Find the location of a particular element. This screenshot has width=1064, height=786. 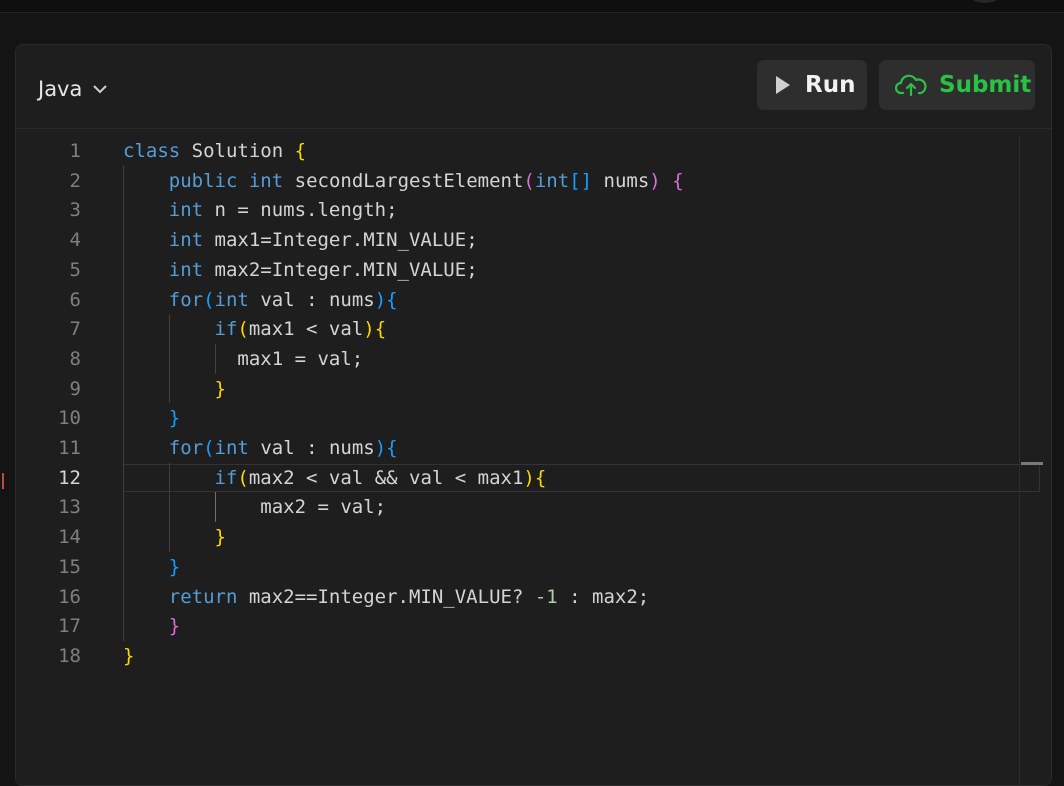

code-line: class Solution { is located at coordinates (214, 151).